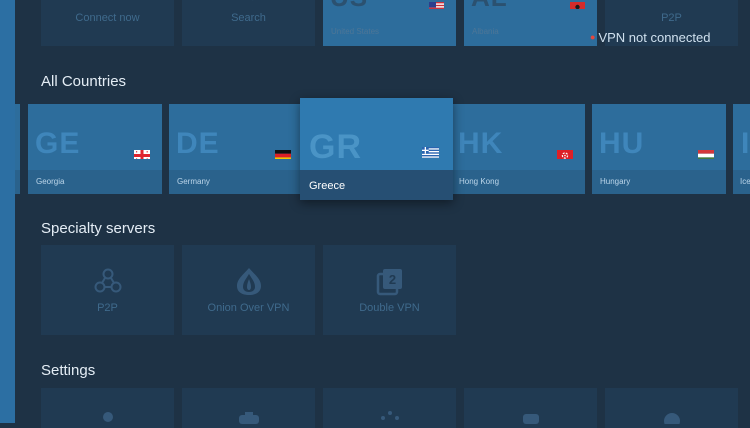 The height and width of the screenshot is (428, 750). What do you see at coordinates (671, 18) in the screenshot?
I see `p2p-top-label: P2P` at bounding box center [671, 18].